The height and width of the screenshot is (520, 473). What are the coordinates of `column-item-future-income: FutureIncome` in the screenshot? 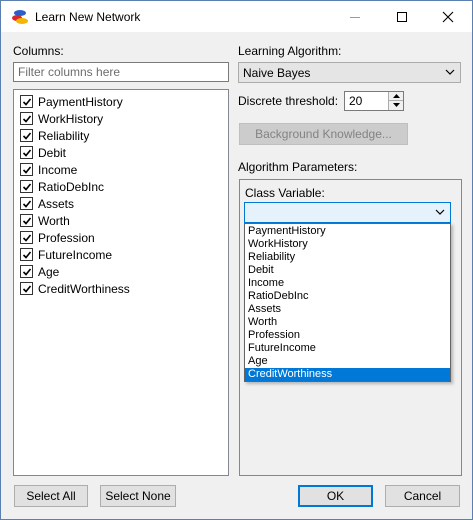 It's located at (66, 254).